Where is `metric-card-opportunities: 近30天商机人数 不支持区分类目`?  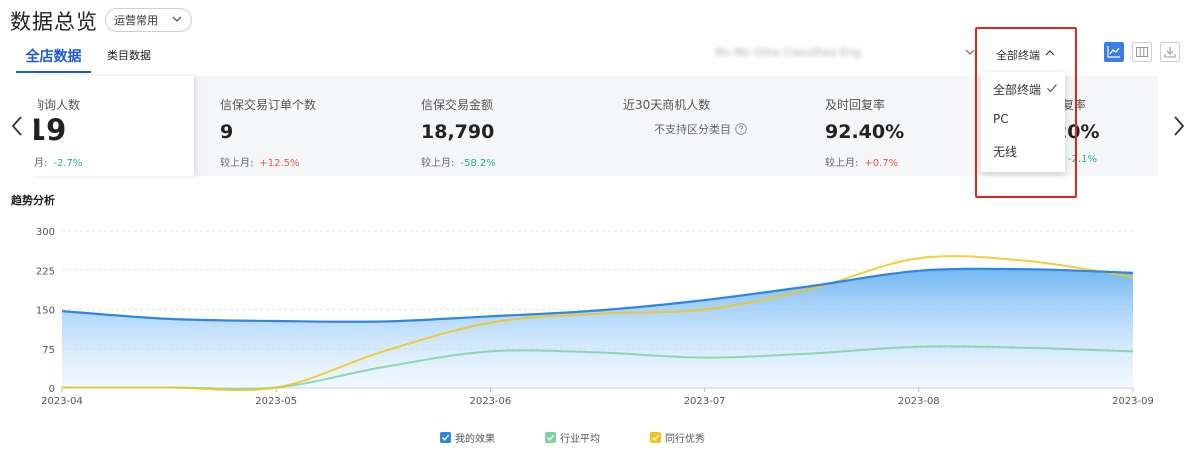
metric-card-opportunities: 近30天商机人数 不支持区分类目 is located at coordinates (696, 126).